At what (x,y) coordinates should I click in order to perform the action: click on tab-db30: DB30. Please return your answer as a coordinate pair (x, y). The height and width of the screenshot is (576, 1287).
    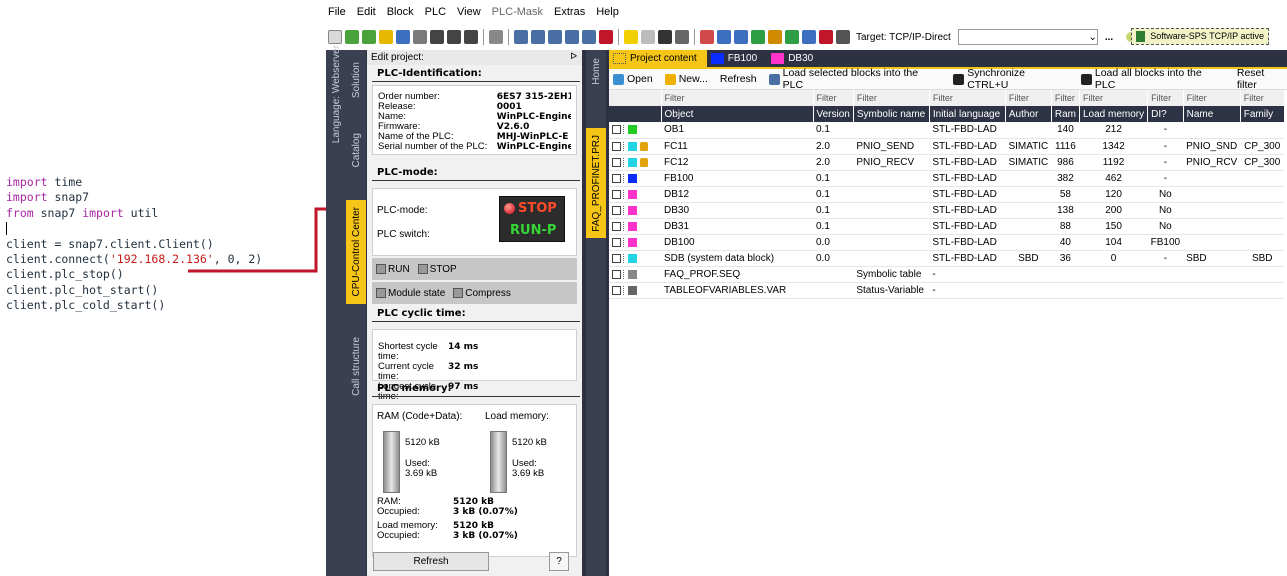
    Looking at the image, I should click on (795, 58).